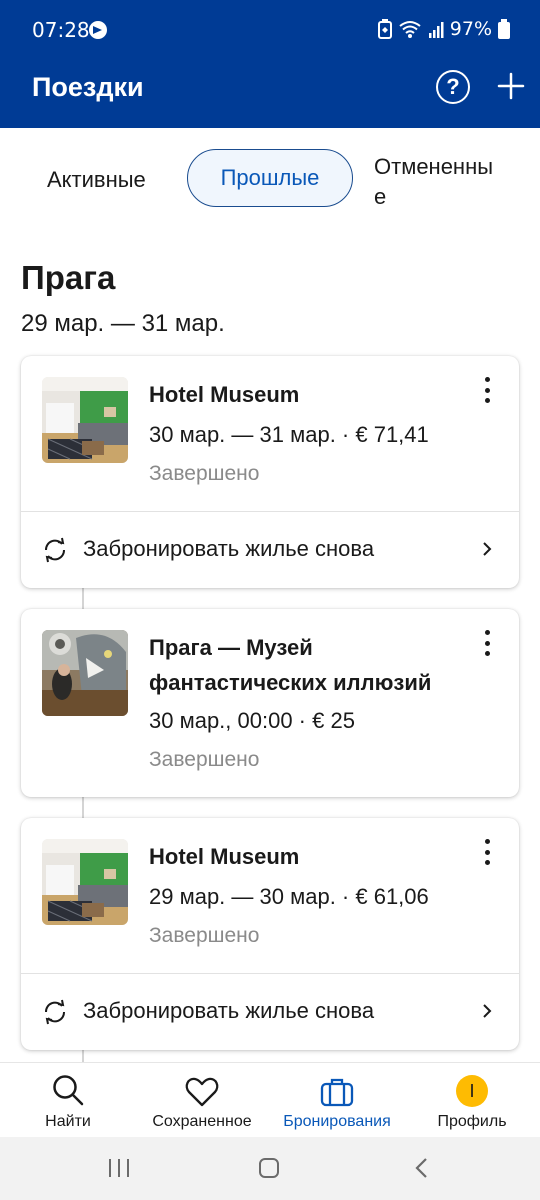 The height and width of the screenshot is (1200, 540). I want to click on nav-search: Найти, so click(68, 1100).